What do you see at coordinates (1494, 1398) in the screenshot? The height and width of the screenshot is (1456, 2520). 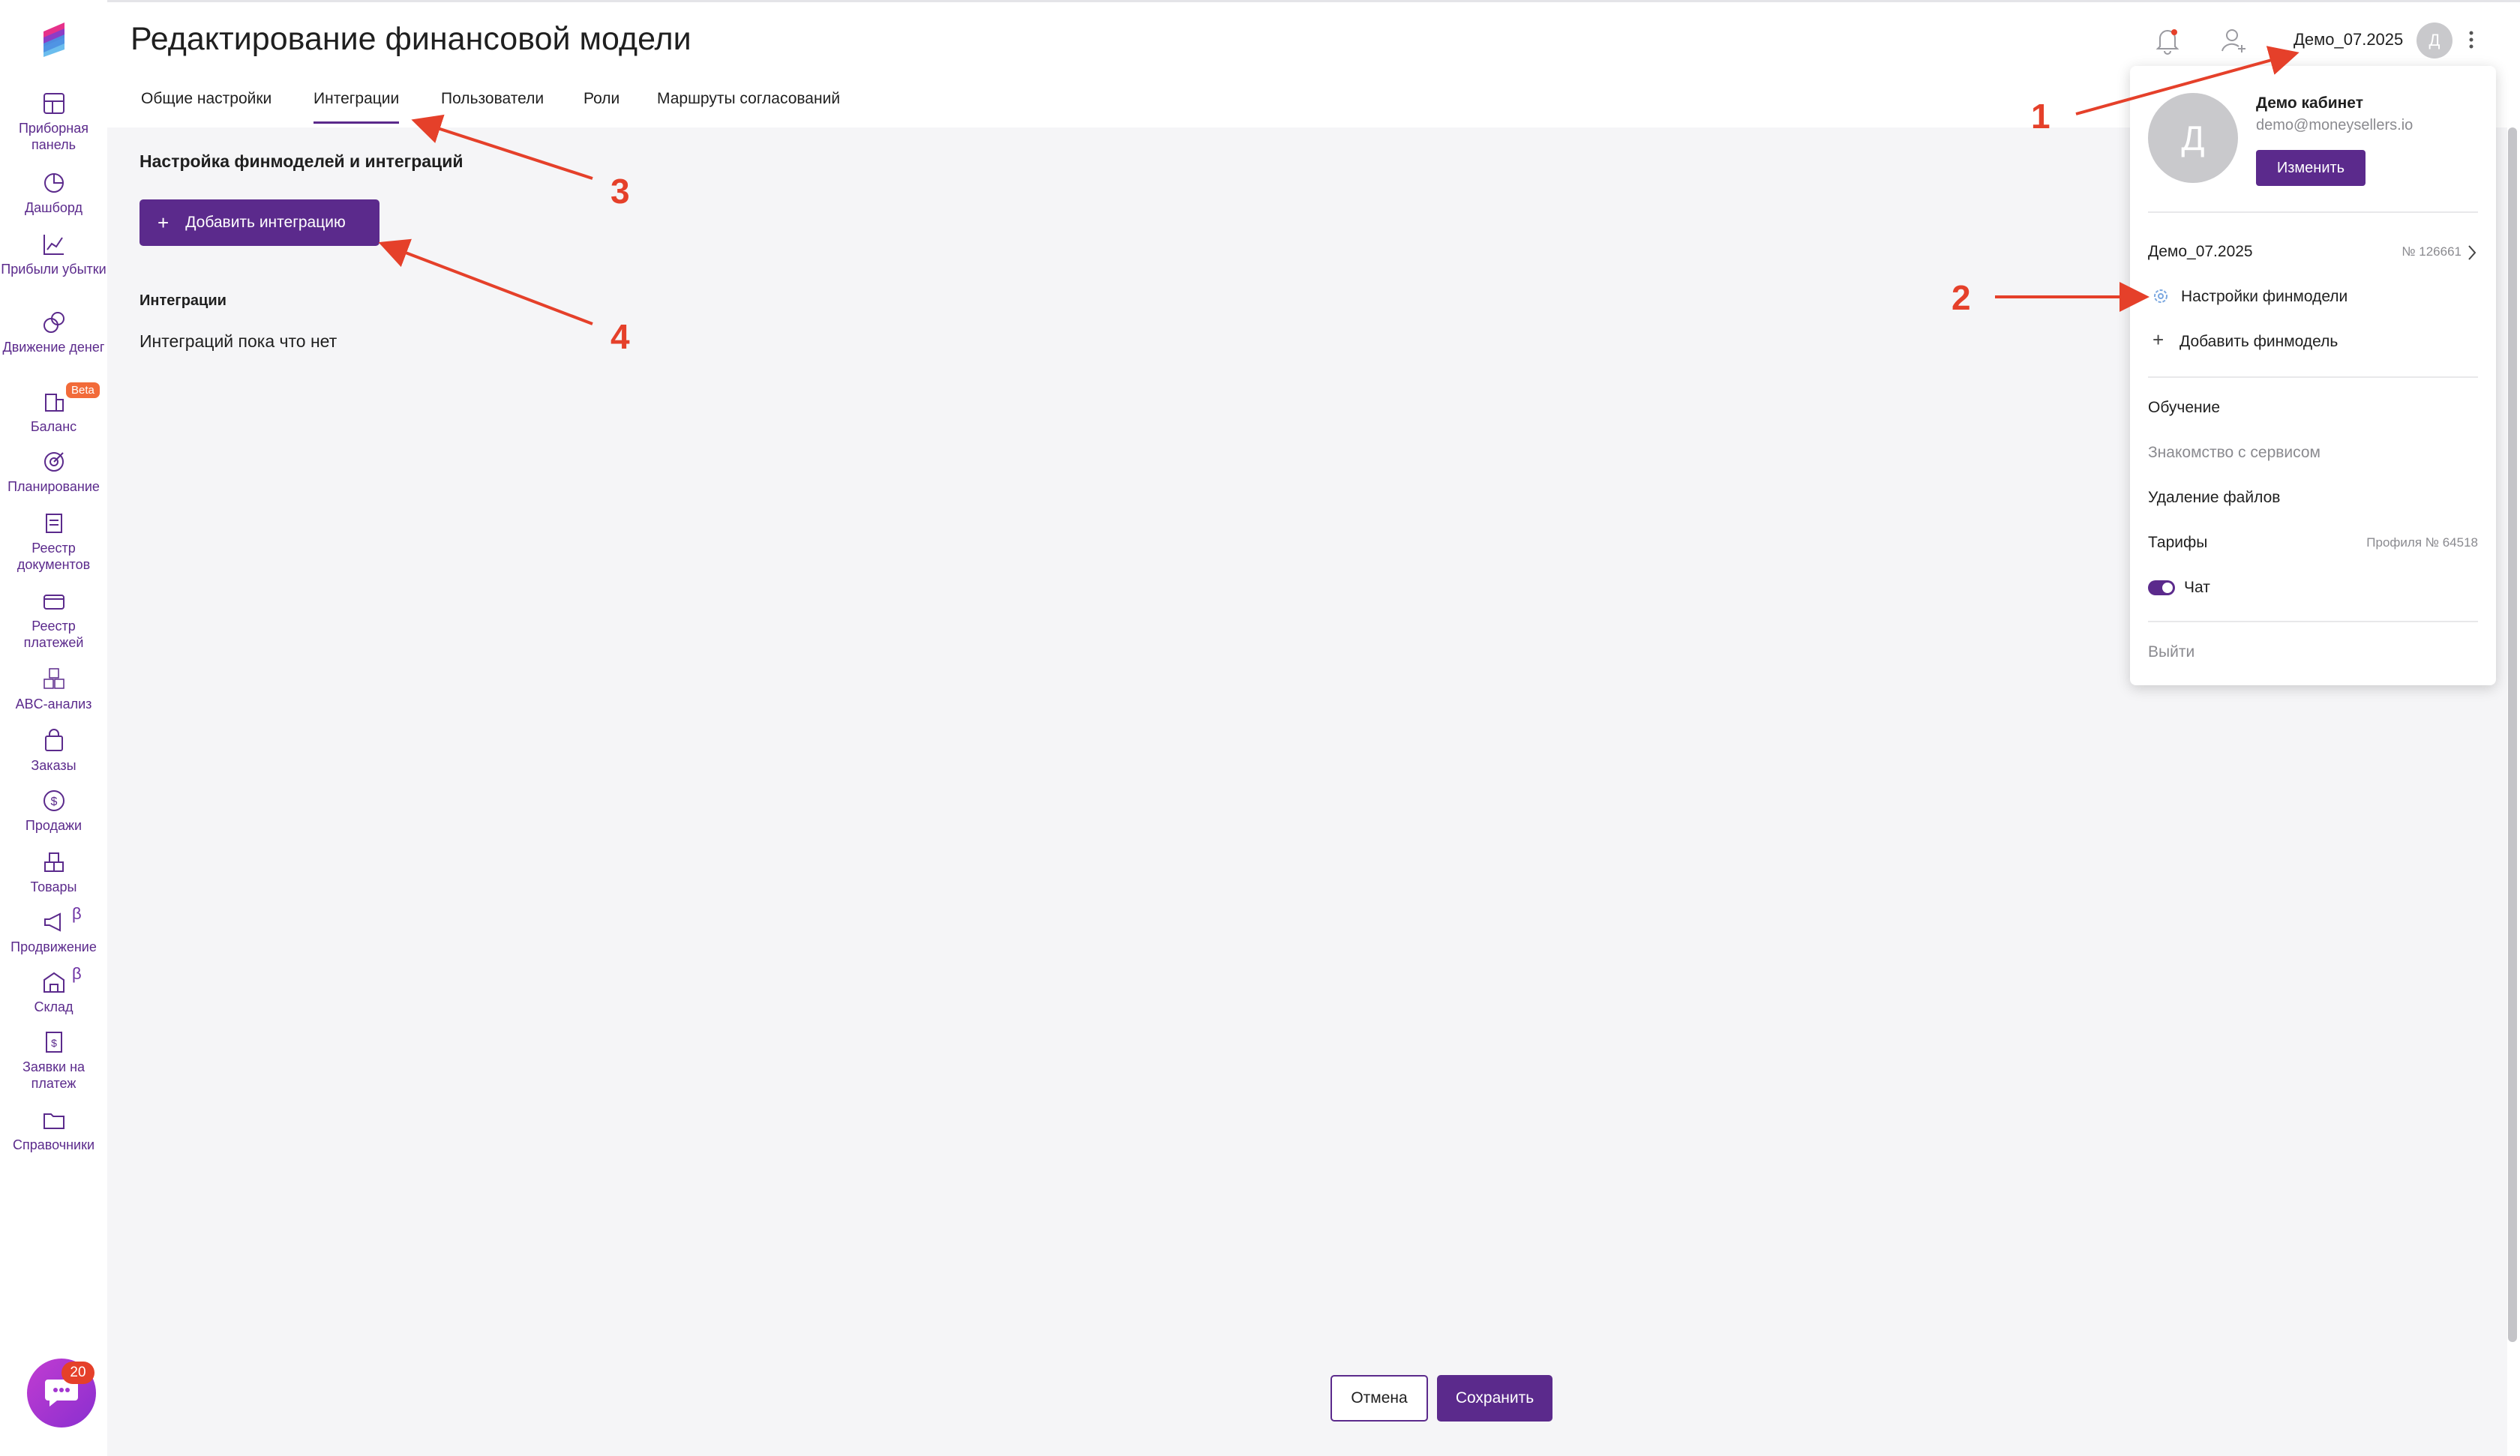 I see `save-button: Сохранить` at bounding box center [1494, 1398].